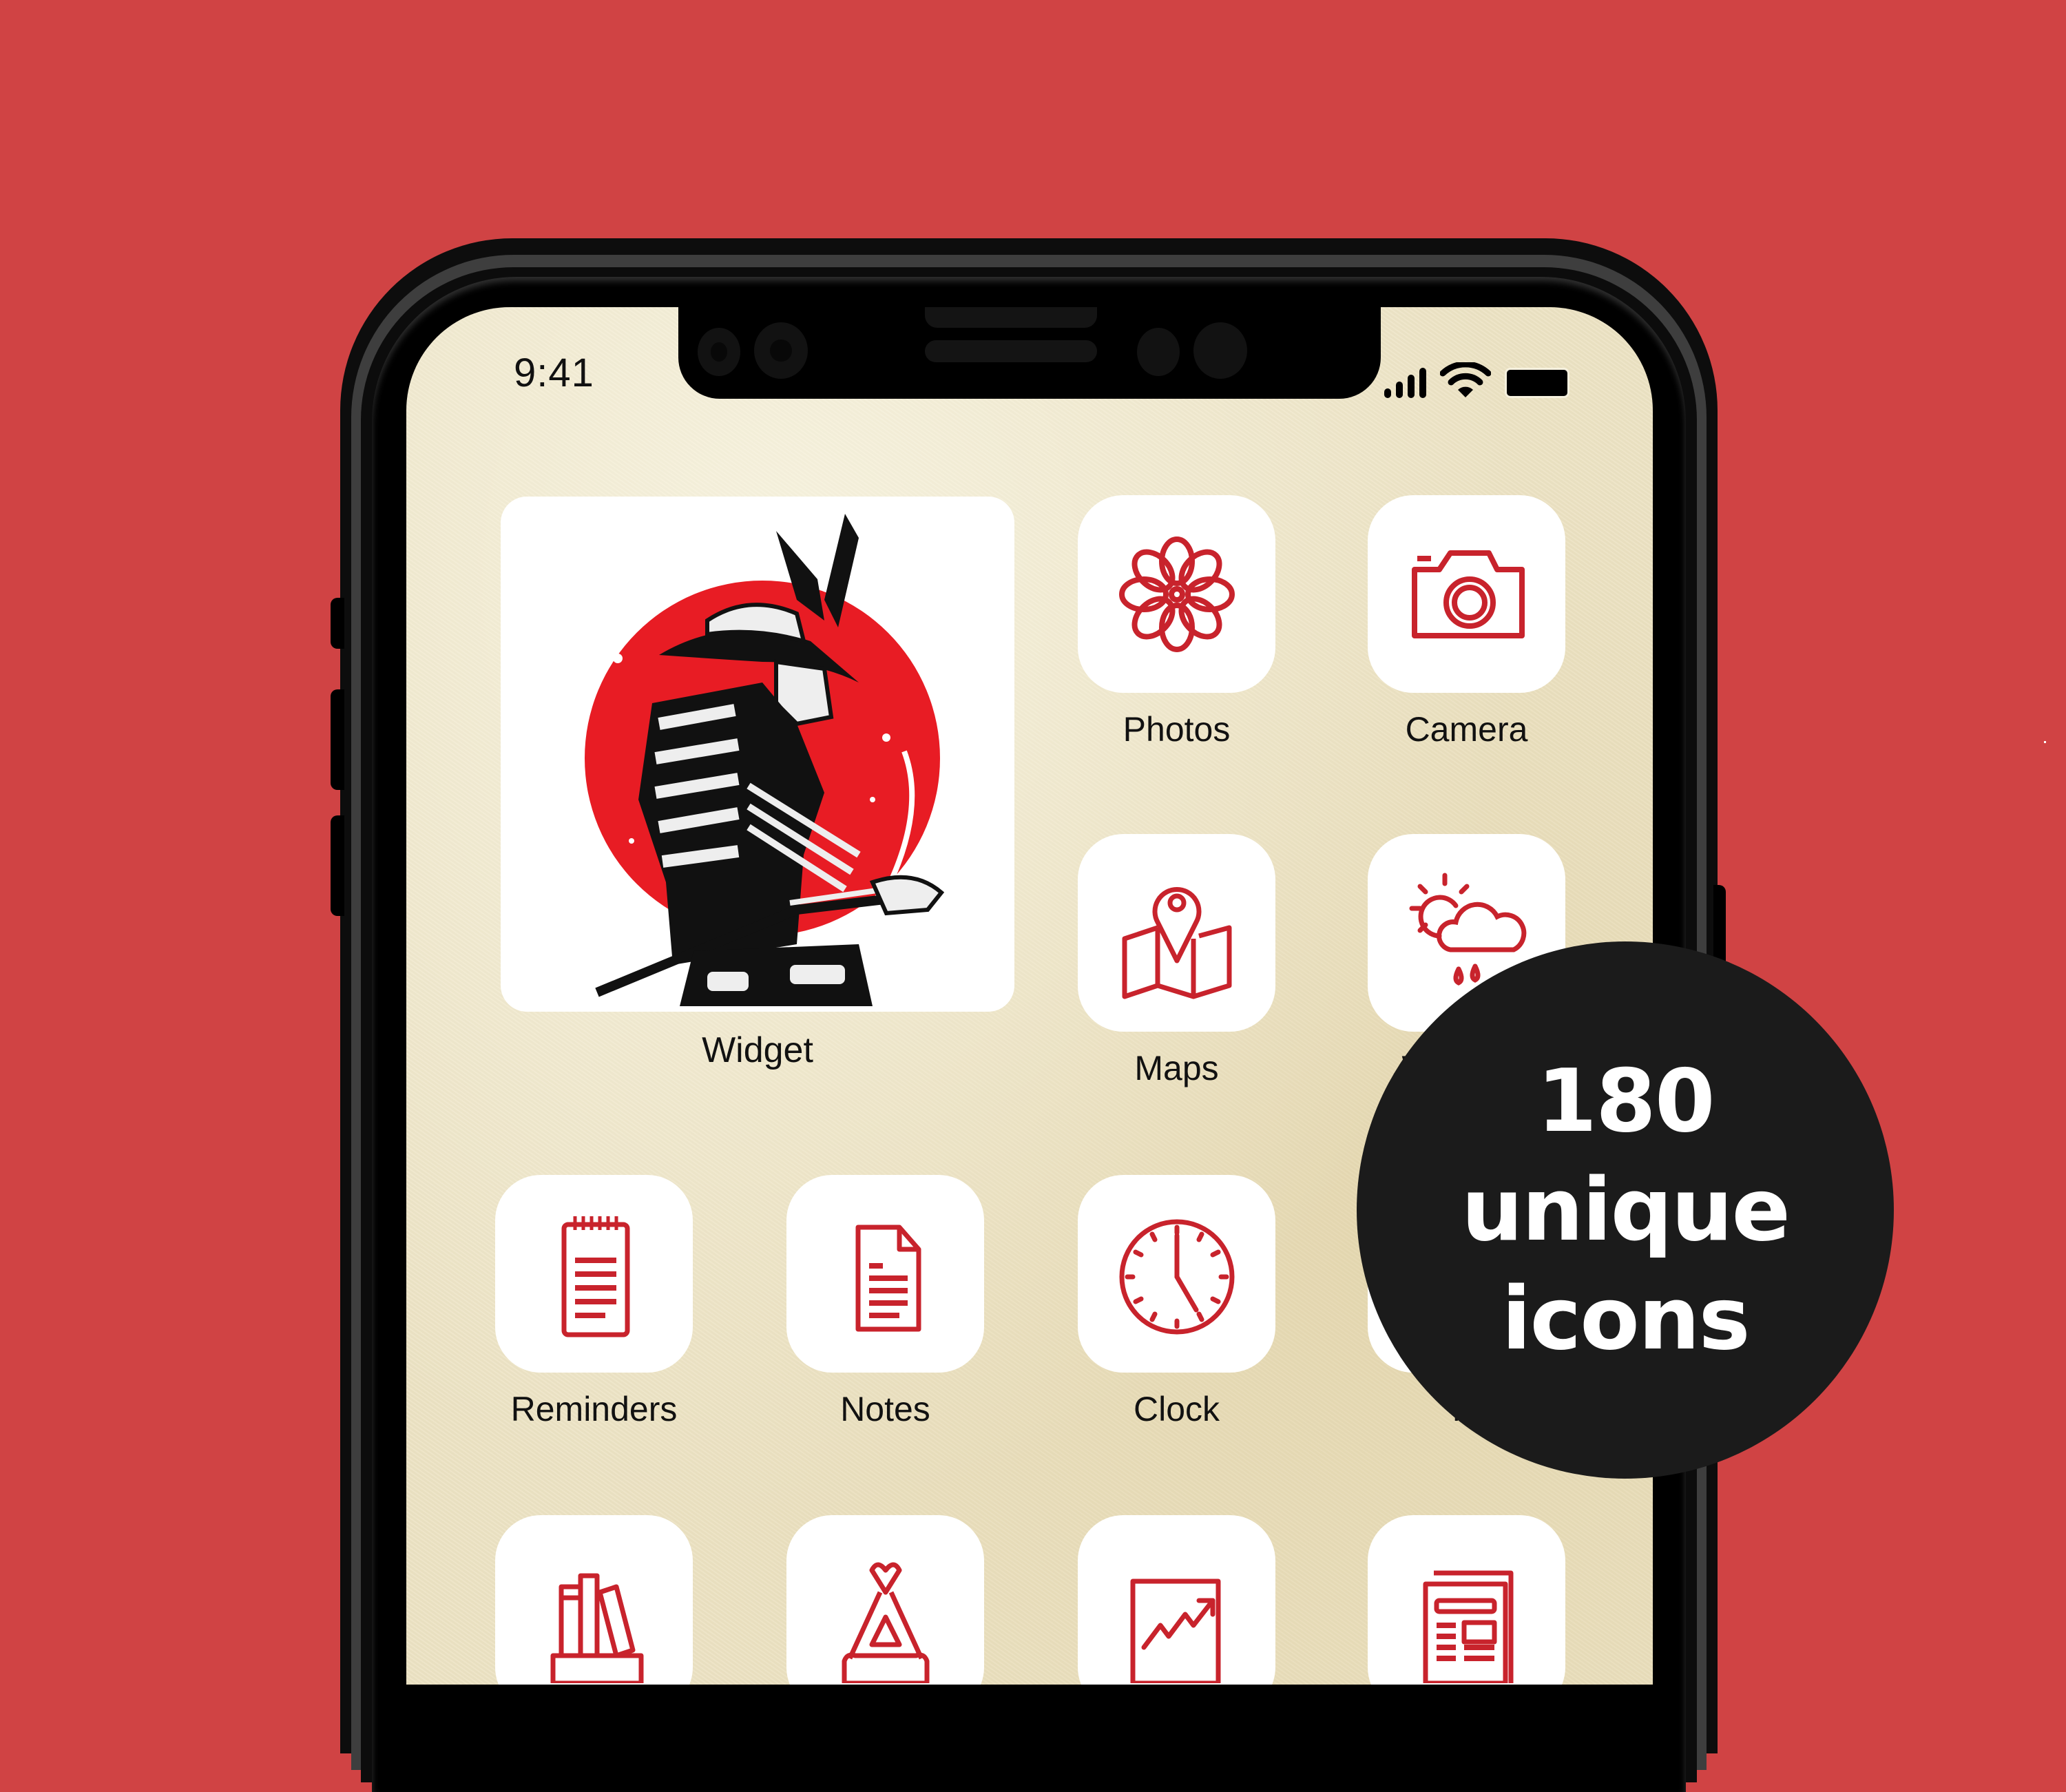 The height and width of the screenshot is (1792, 2066). Describe the element at coordinates (765, 760) in the screenshot. I see `samurai-illustration` at that location.